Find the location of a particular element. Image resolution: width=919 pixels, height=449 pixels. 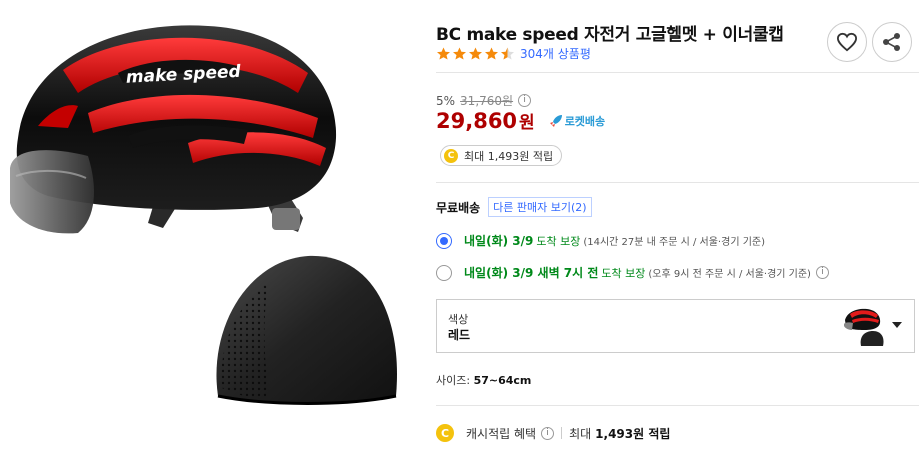

size-row: 사이즈: 57~64cm is located at coordinates (483, 380).